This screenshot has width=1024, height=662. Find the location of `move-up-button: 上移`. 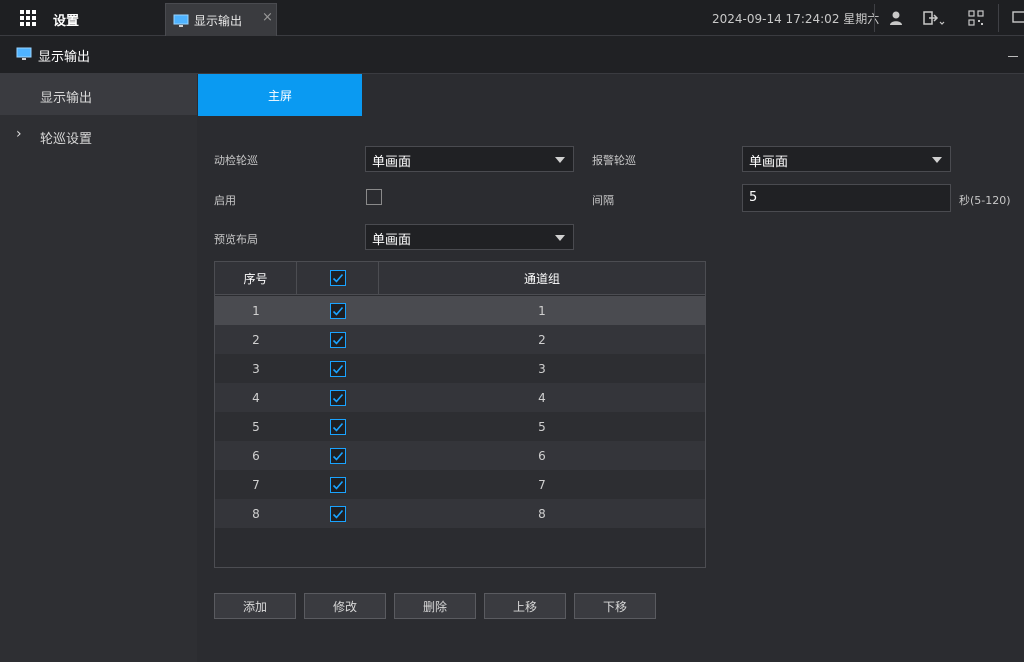

move-up-button: 上移 is located at coordinates (525, 606).